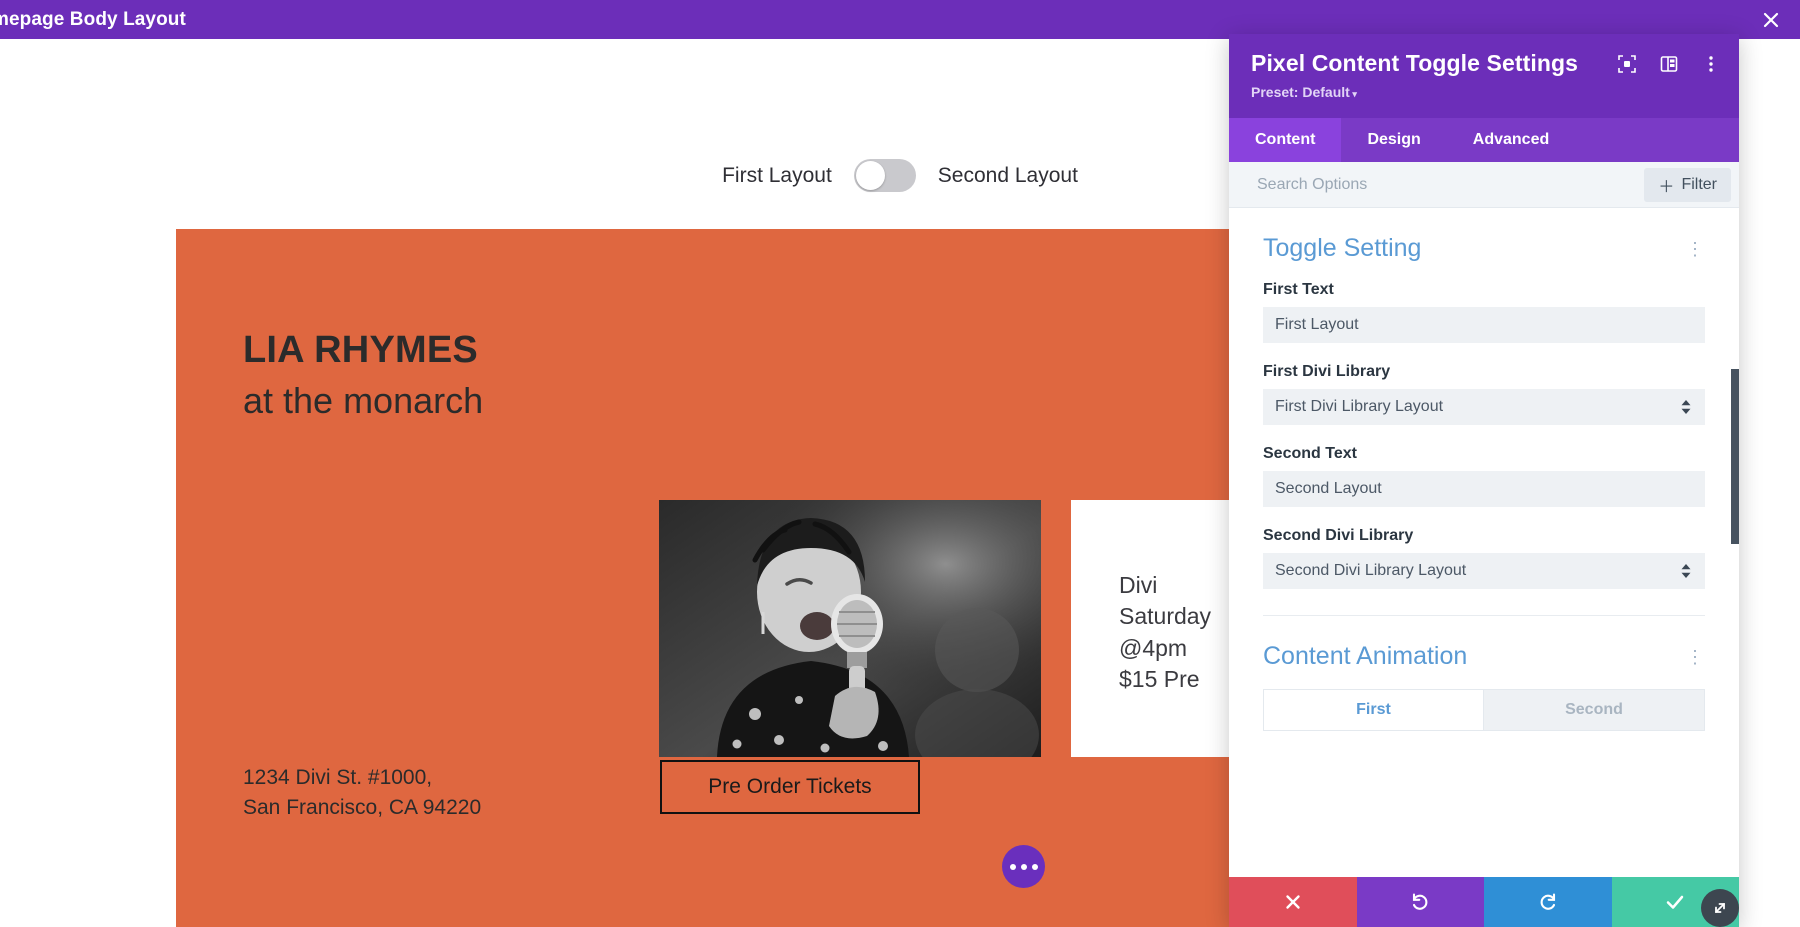  What do you see at coordinates (1484, 92) in the screenshot?
I see `preset-selector: Preset: Default ▾` at bounding box center [1484, 92].